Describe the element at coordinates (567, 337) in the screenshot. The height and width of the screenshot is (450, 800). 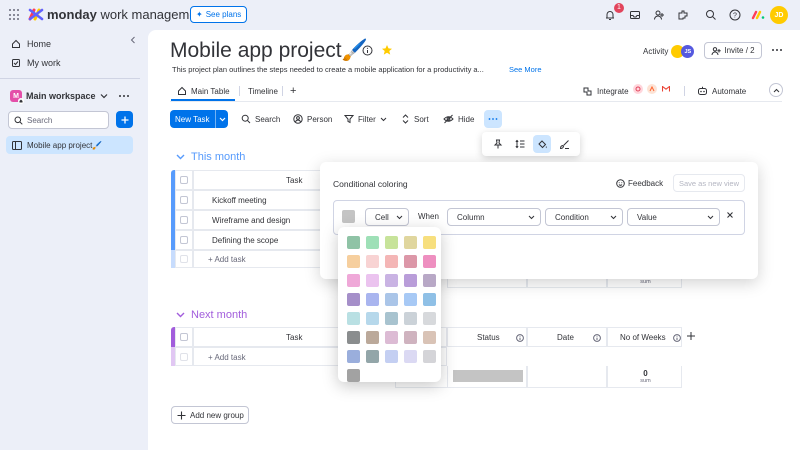
I see `column-header-date: Date` at that location.